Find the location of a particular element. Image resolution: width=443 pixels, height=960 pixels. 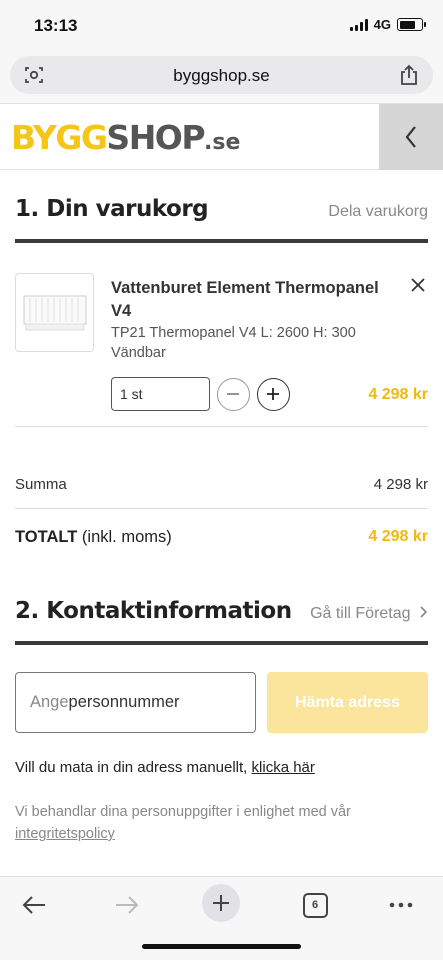

browser-toolbar: byggshop.se is located at coordinates (221, 77).